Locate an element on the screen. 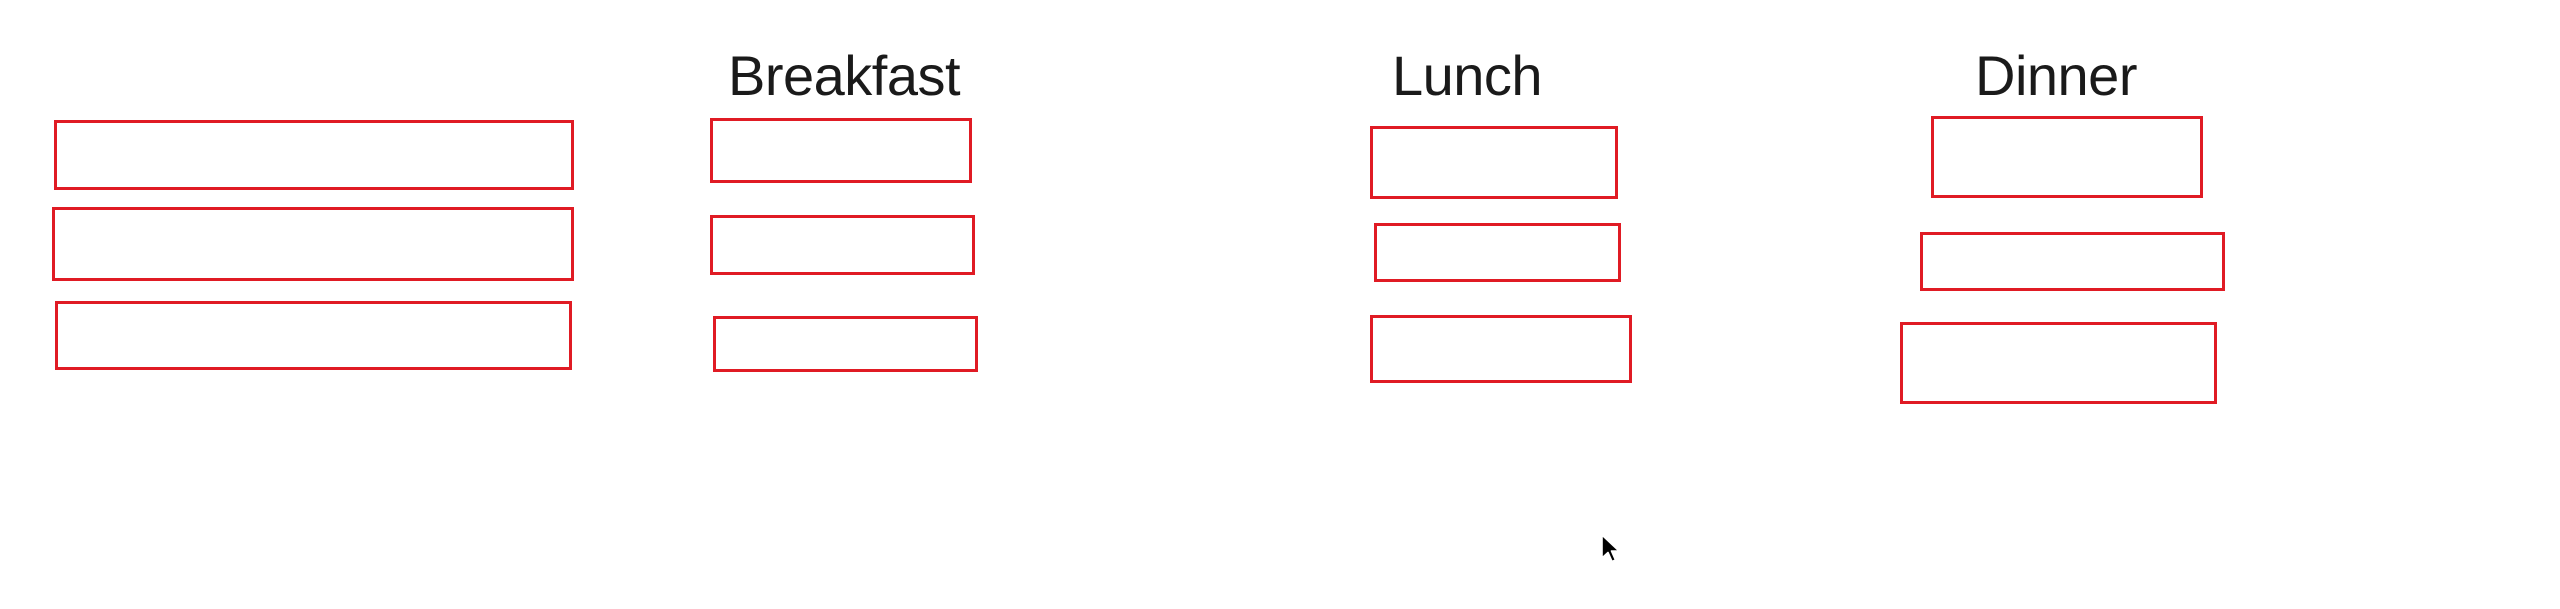  mouse-pointer-icon is located at coordinates (1610, 548).